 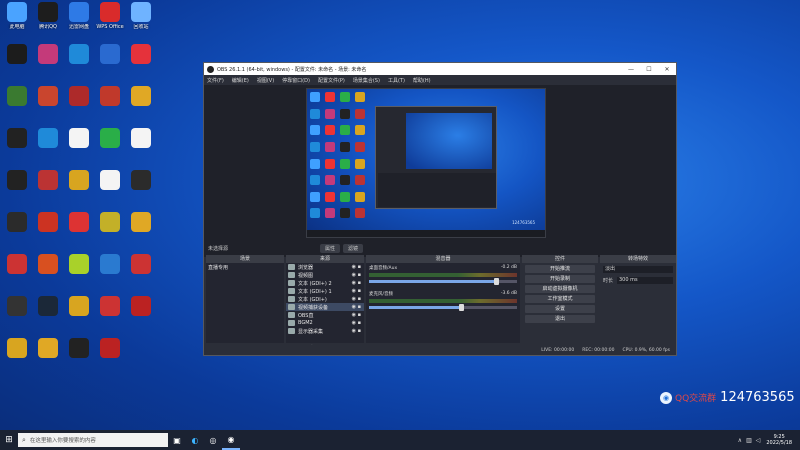 I want to click on source-item: 文本 (GDI+) 1 ◉ ▪, so click(x=325, y=291).